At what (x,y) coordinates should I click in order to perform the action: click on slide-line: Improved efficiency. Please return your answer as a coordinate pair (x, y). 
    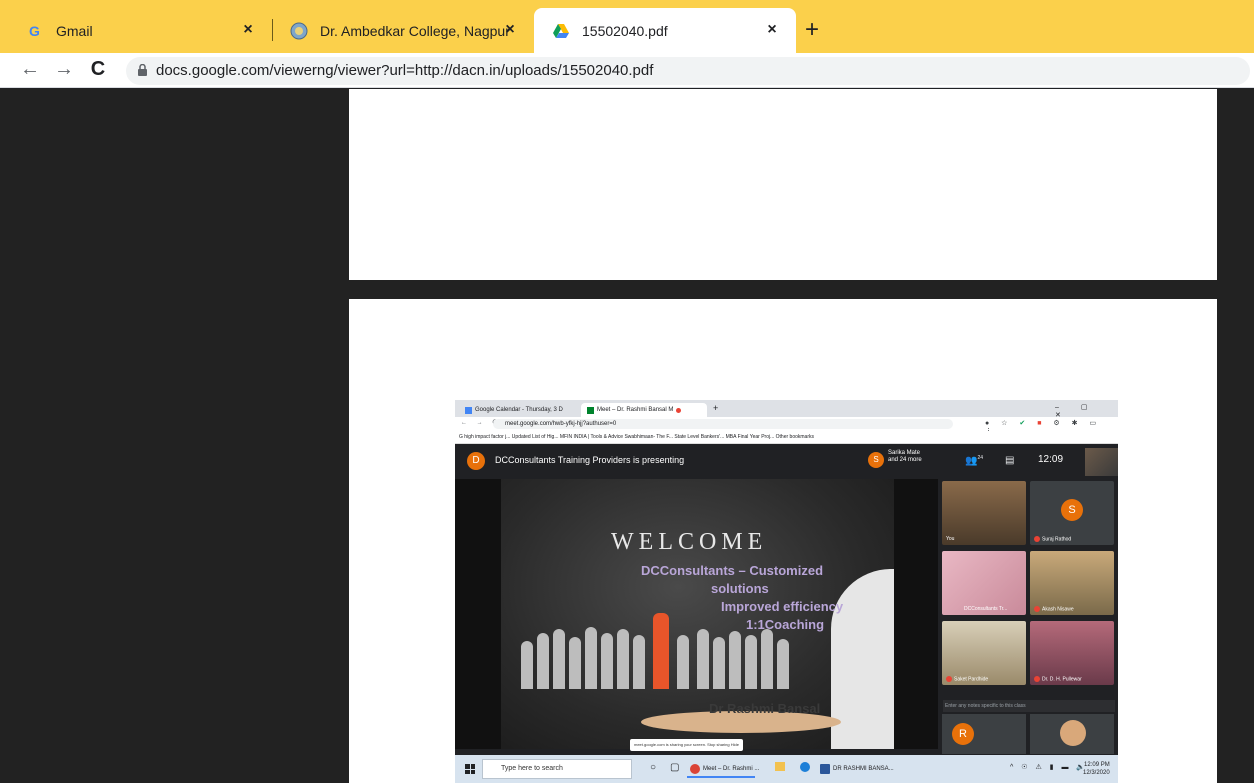
    Looking at the image, I should click on (782, 606).